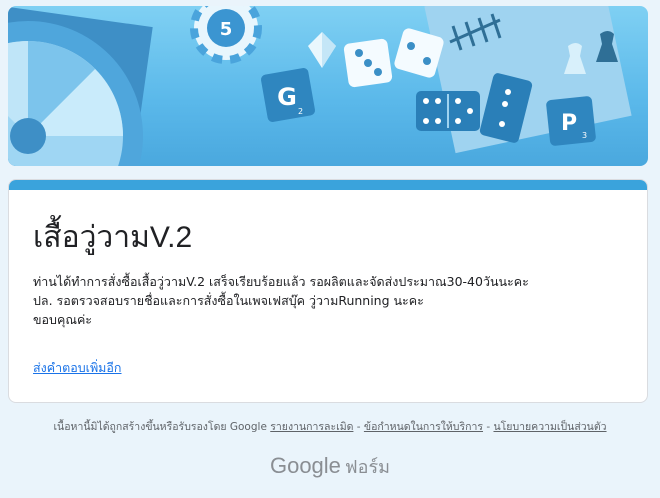  I want to click on submit-another-response-link: ส่งคำตอบเพิ่มอีก, so click(77, 368).